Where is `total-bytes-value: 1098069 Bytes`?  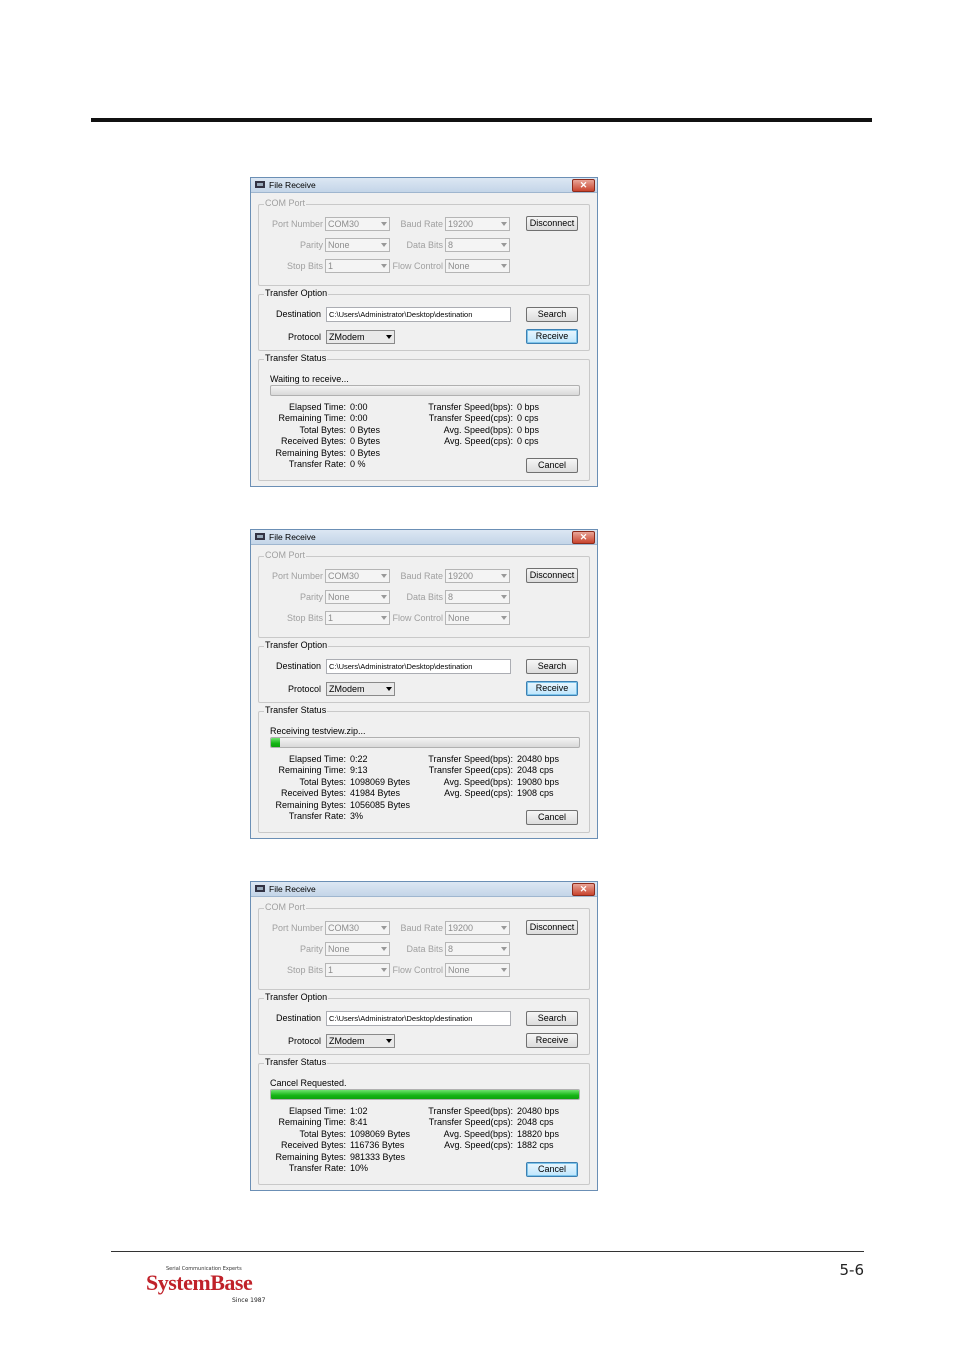
total-bytes-value: 1098069 Bytes is located at coordinates (380, 1134).